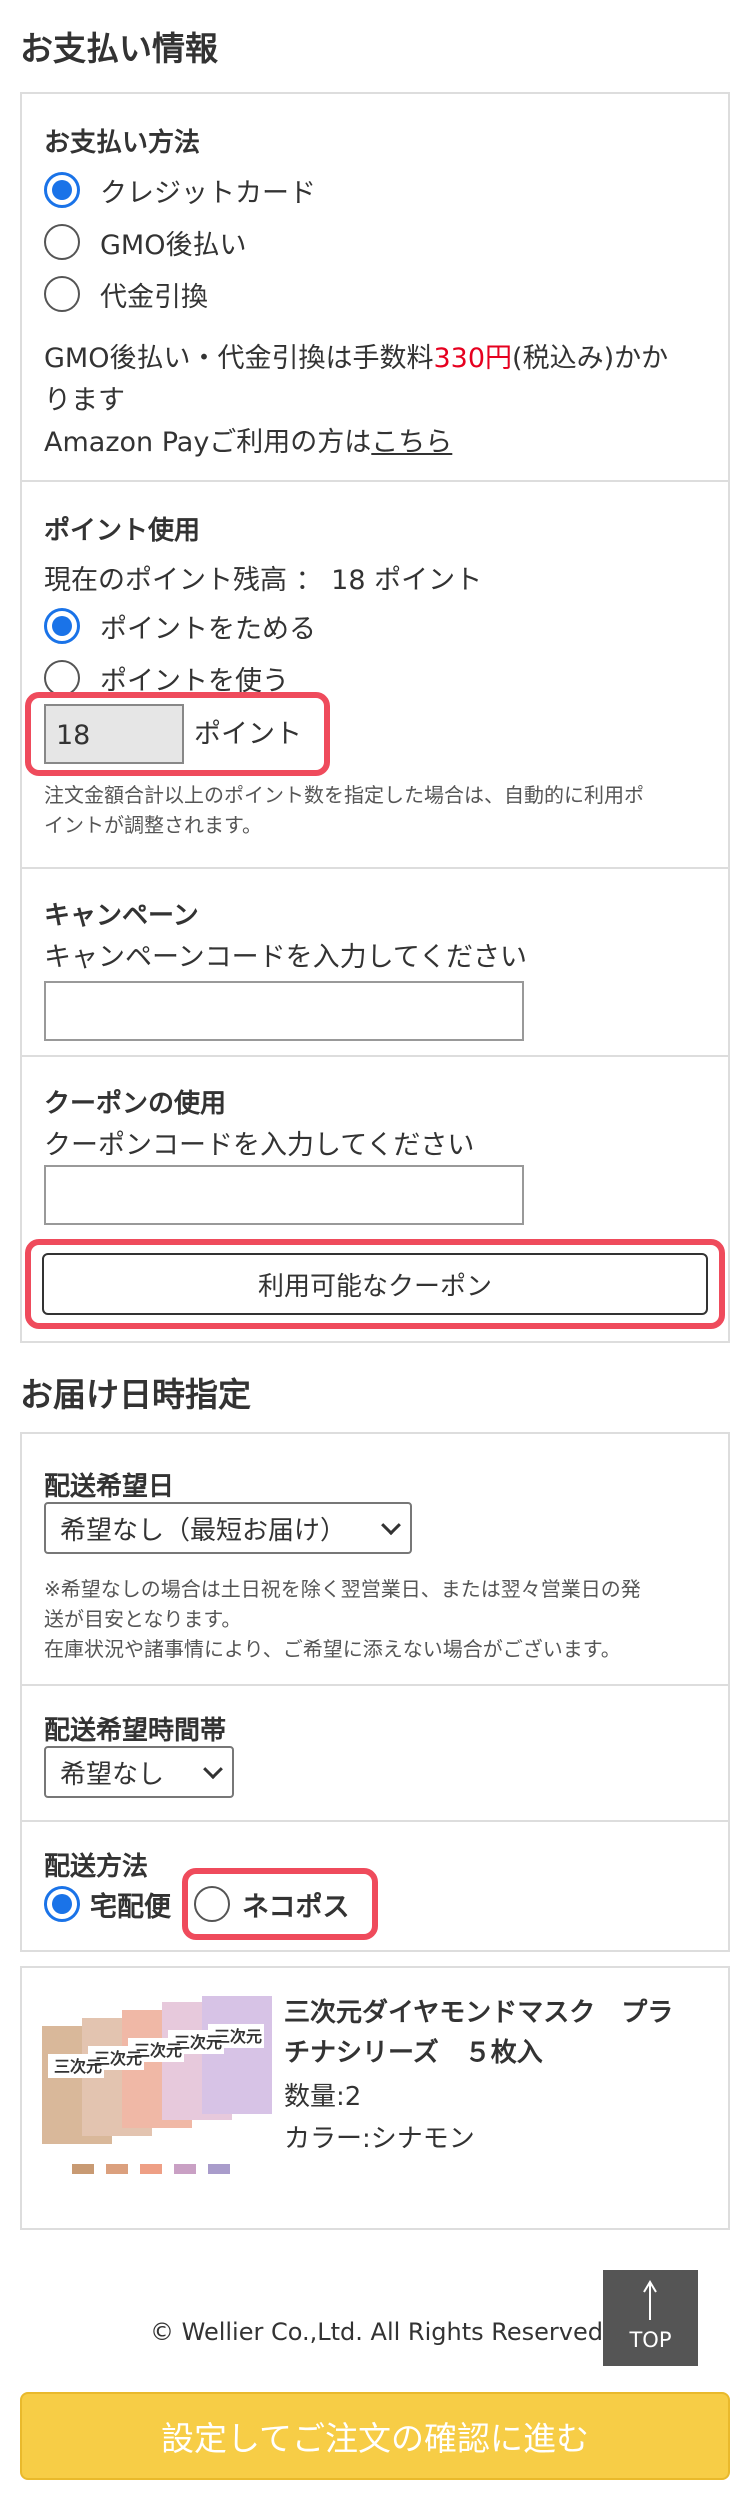  What do you see at coordinates (650, 2340) in the screenshot?
I see `scroll-top-label: TOP` at bounding box center [650, 2340].